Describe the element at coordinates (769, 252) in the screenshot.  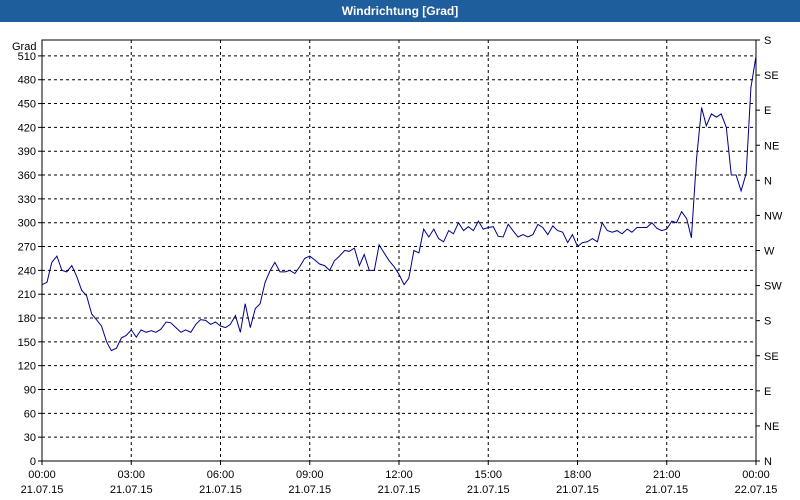
I see `right-tick-label: W` at that location.